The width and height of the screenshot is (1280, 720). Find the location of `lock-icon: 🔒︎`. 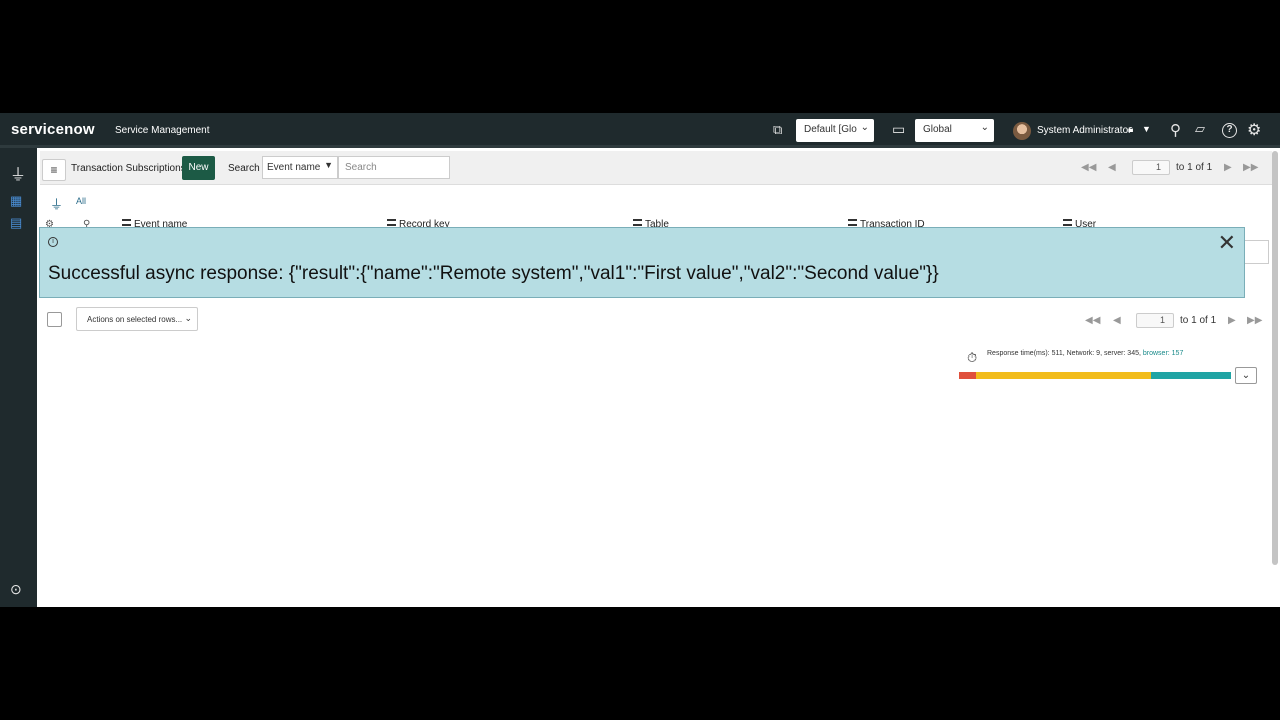

lock-icon: 🔒︎ is located at coordinates (1131, 129).